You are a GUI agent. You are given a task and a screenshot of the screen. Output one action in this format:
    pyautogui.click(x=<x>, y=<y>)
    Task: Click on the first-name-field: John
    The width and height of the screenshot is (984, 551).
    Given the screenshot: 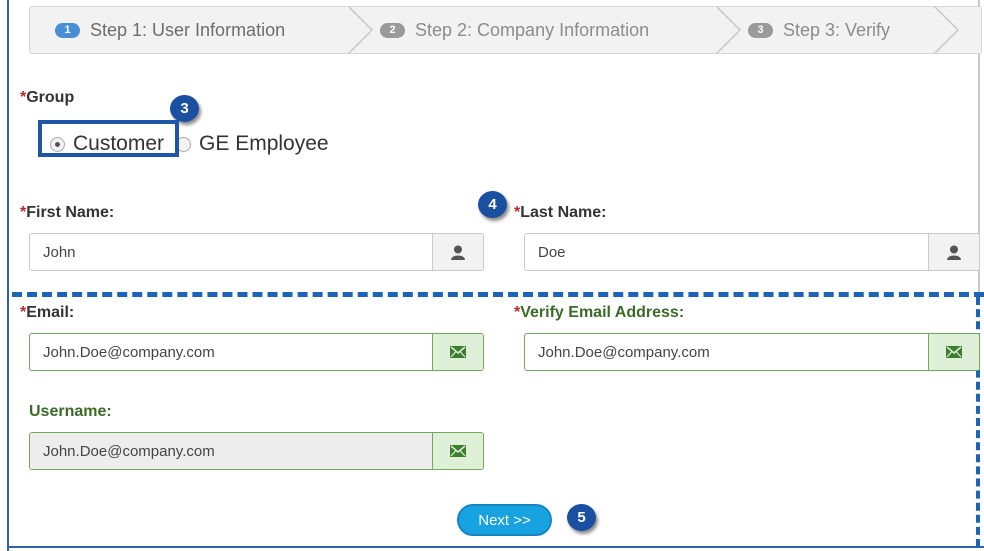 What is the action you would take?
    pyautogui.click(x=256, y=252)
    